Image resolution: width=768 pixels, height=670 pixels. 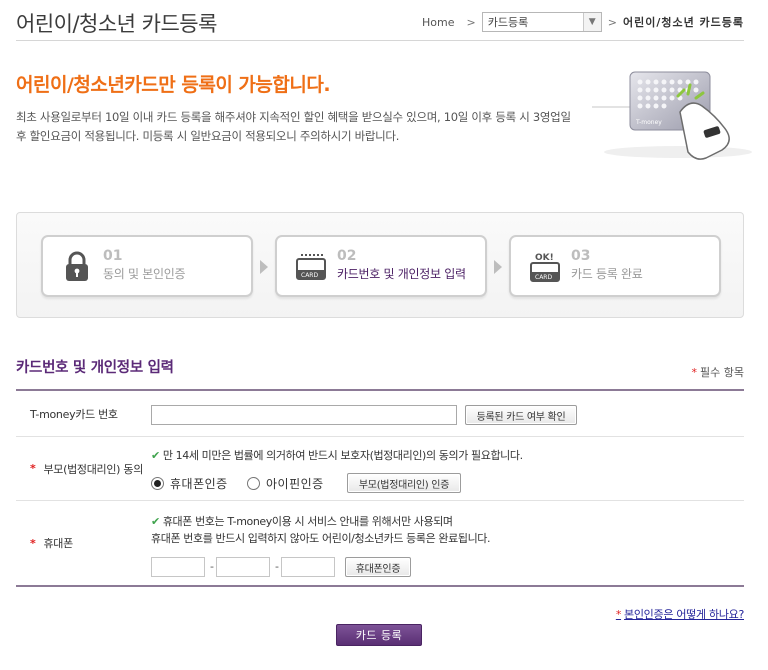 What do you see at coordinates (295, 484) in the screenshot?
I see `radio-ipin-auth-label: 아이핀인증` at bounding box center [295, 484].